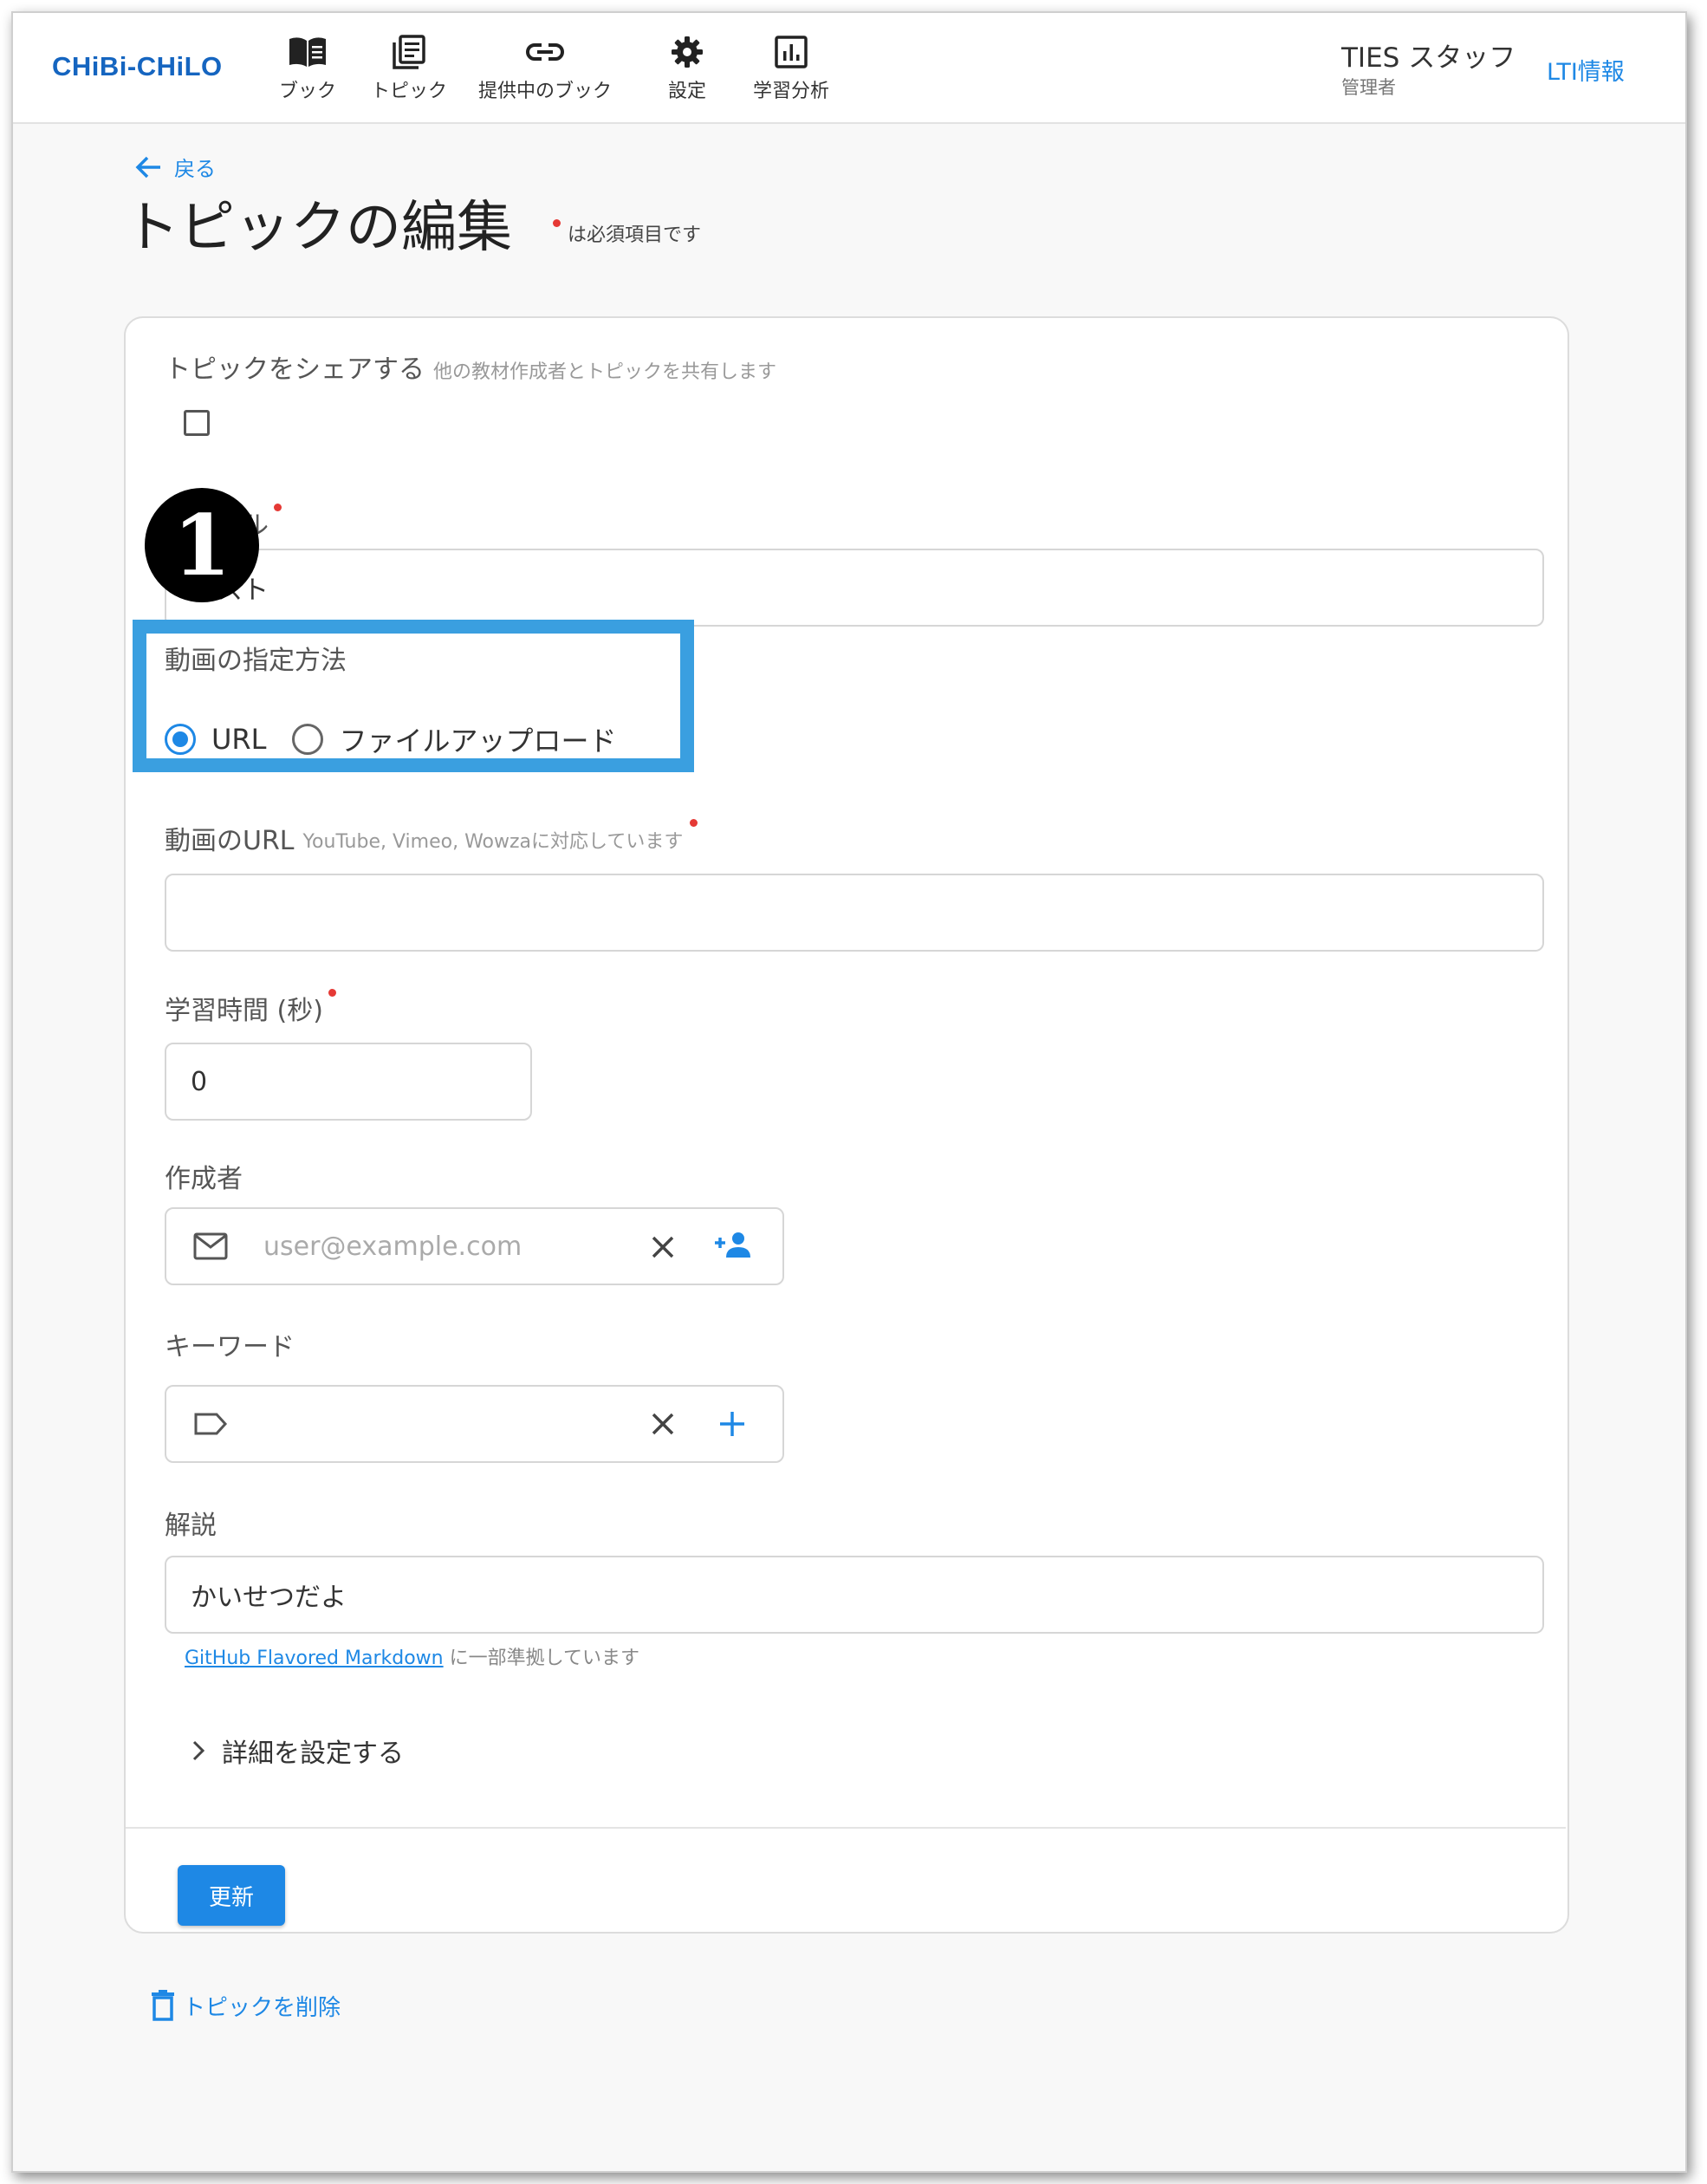  Describe the element at coordinates (493, 842) in the screenshot. I see `video-url-hint: YouTube, Vimeo, Wowzaに対応しています` at that location.